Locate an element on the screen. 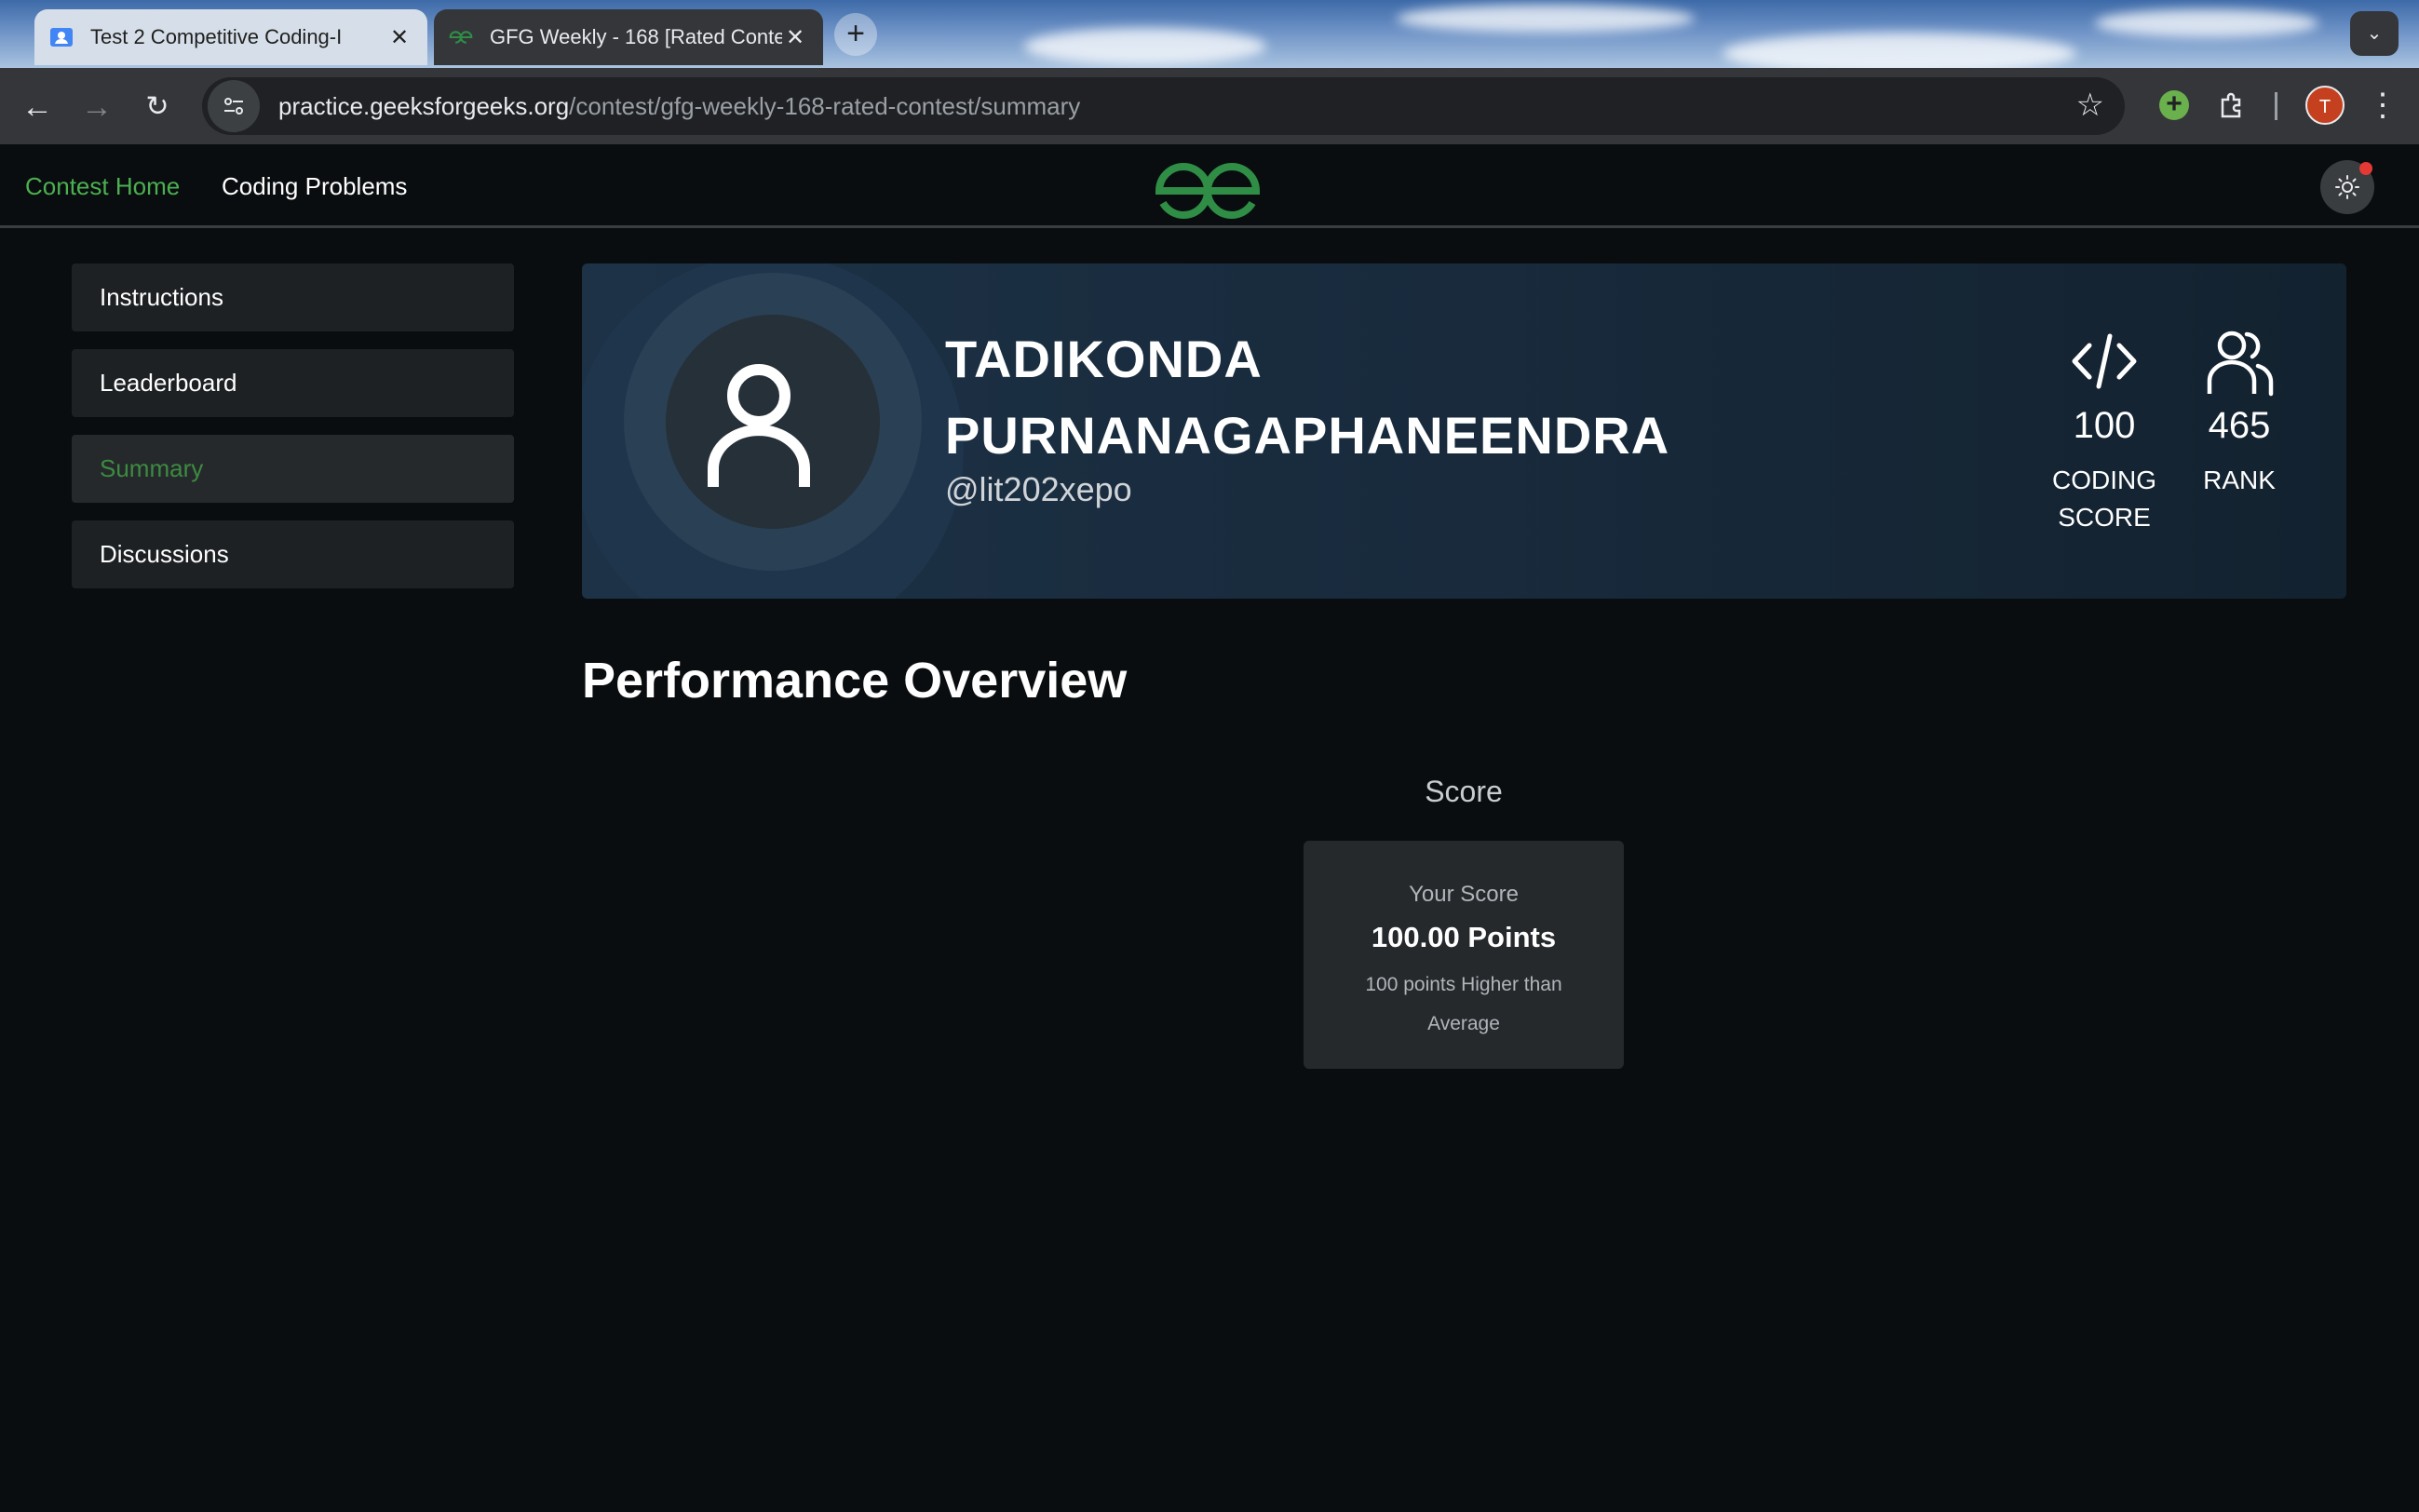  extensions-puzzle-icon is located at coordinates (2231, 105).